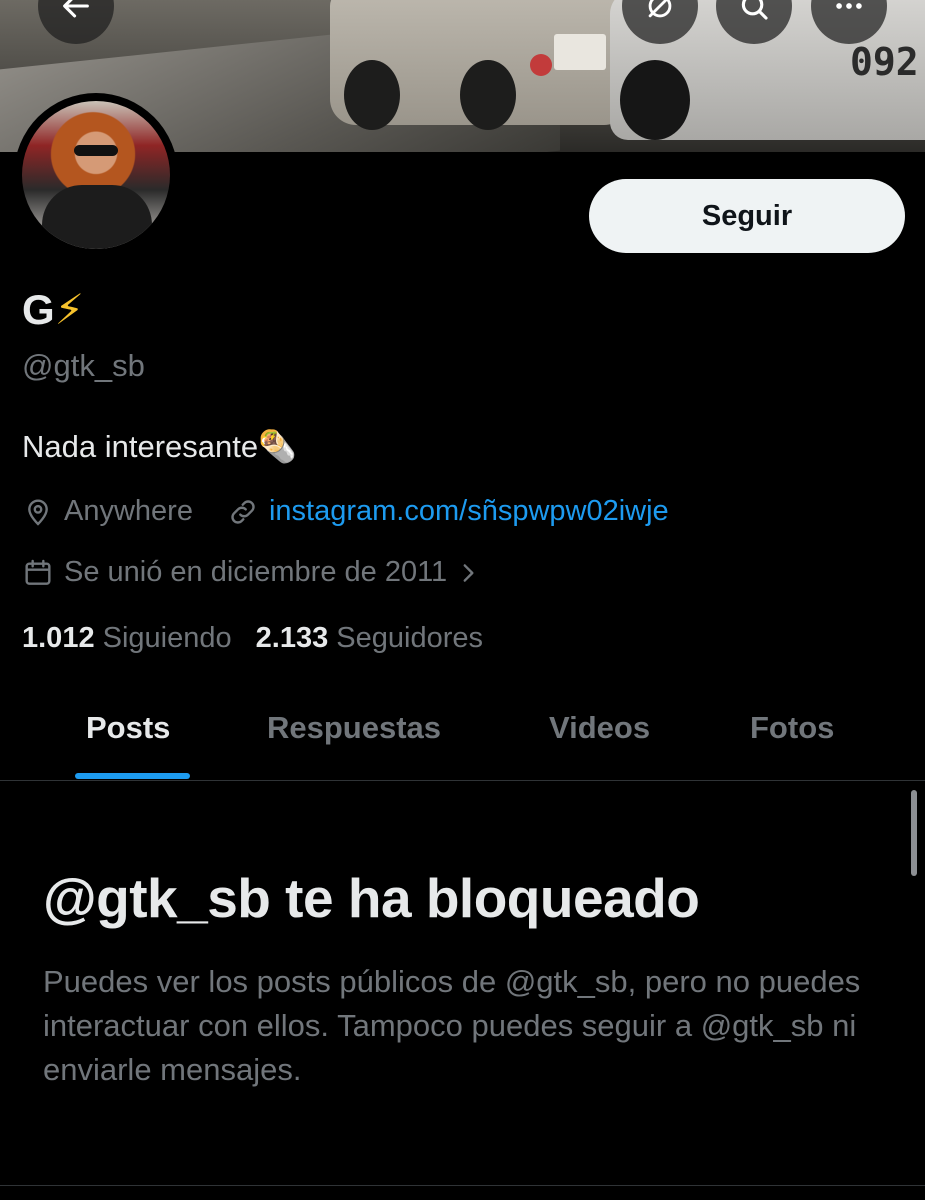 Image resolution: width=925 pixels, height=1200 pixels. Describe the element at coordinates (884, 62) in the screenshot. I see `van-number: 092` at that location.